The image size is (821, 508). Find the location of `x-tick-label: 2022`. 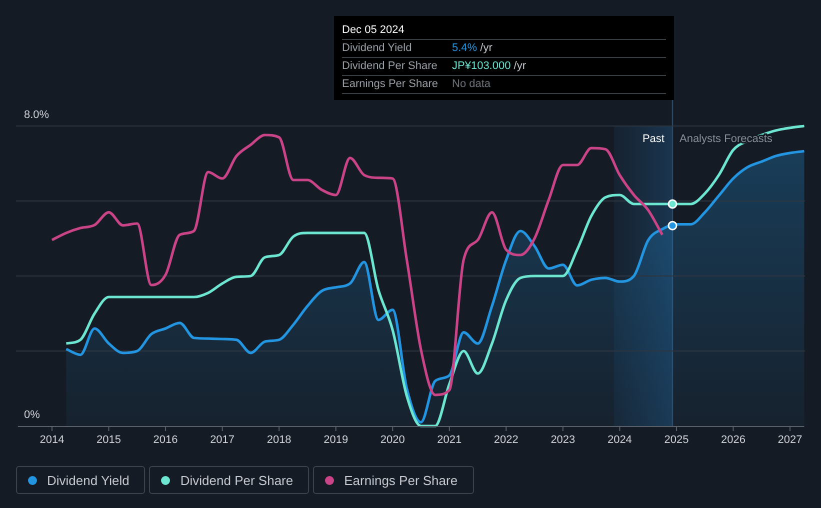

x-tick-label: 2022 is located at coordinates (506, 440).